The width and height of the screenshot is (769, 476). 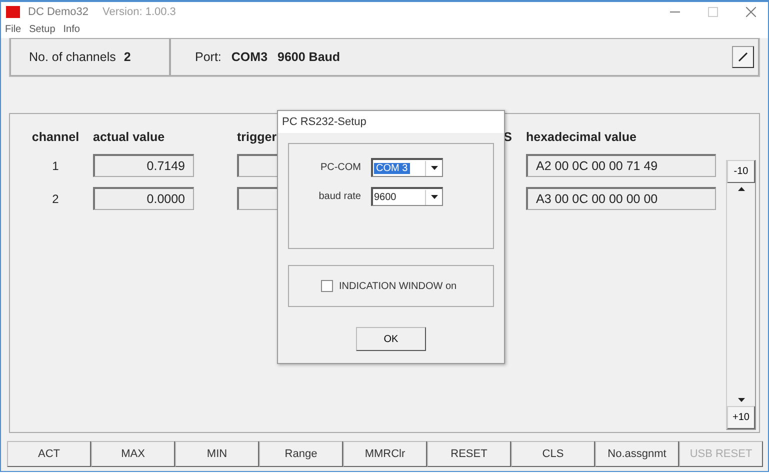 I want to click on port-value: COM3, so click(x=249, y=57).